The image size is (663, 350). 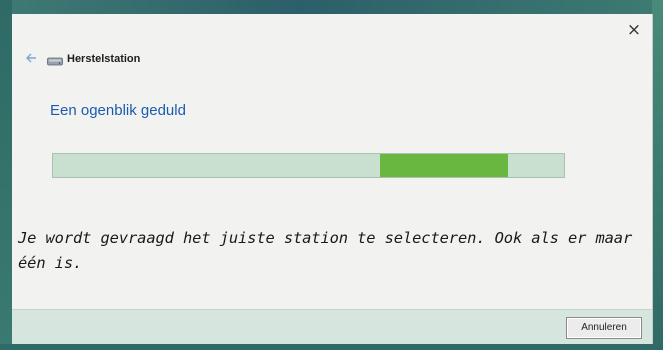 I want to click on desktop-background-right, so click(x=657, y=175).